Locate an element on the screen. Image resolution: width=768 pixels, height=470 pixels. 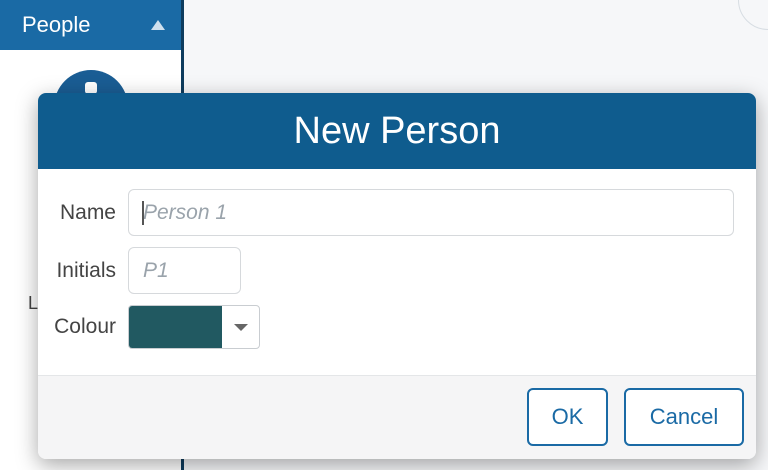
caret-up-icon is located at coordinates (158, 25).